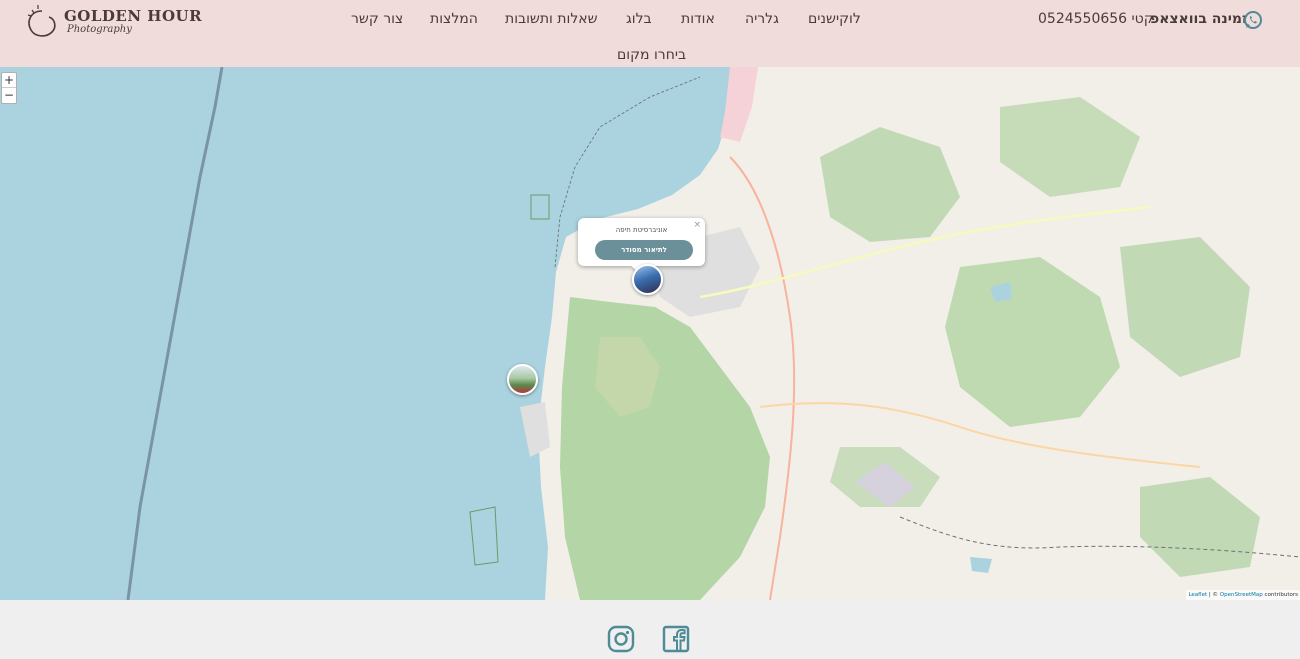  Describe the element at coordinates (621, 639) in the screenshot. I see `instagram-icon` at that location.